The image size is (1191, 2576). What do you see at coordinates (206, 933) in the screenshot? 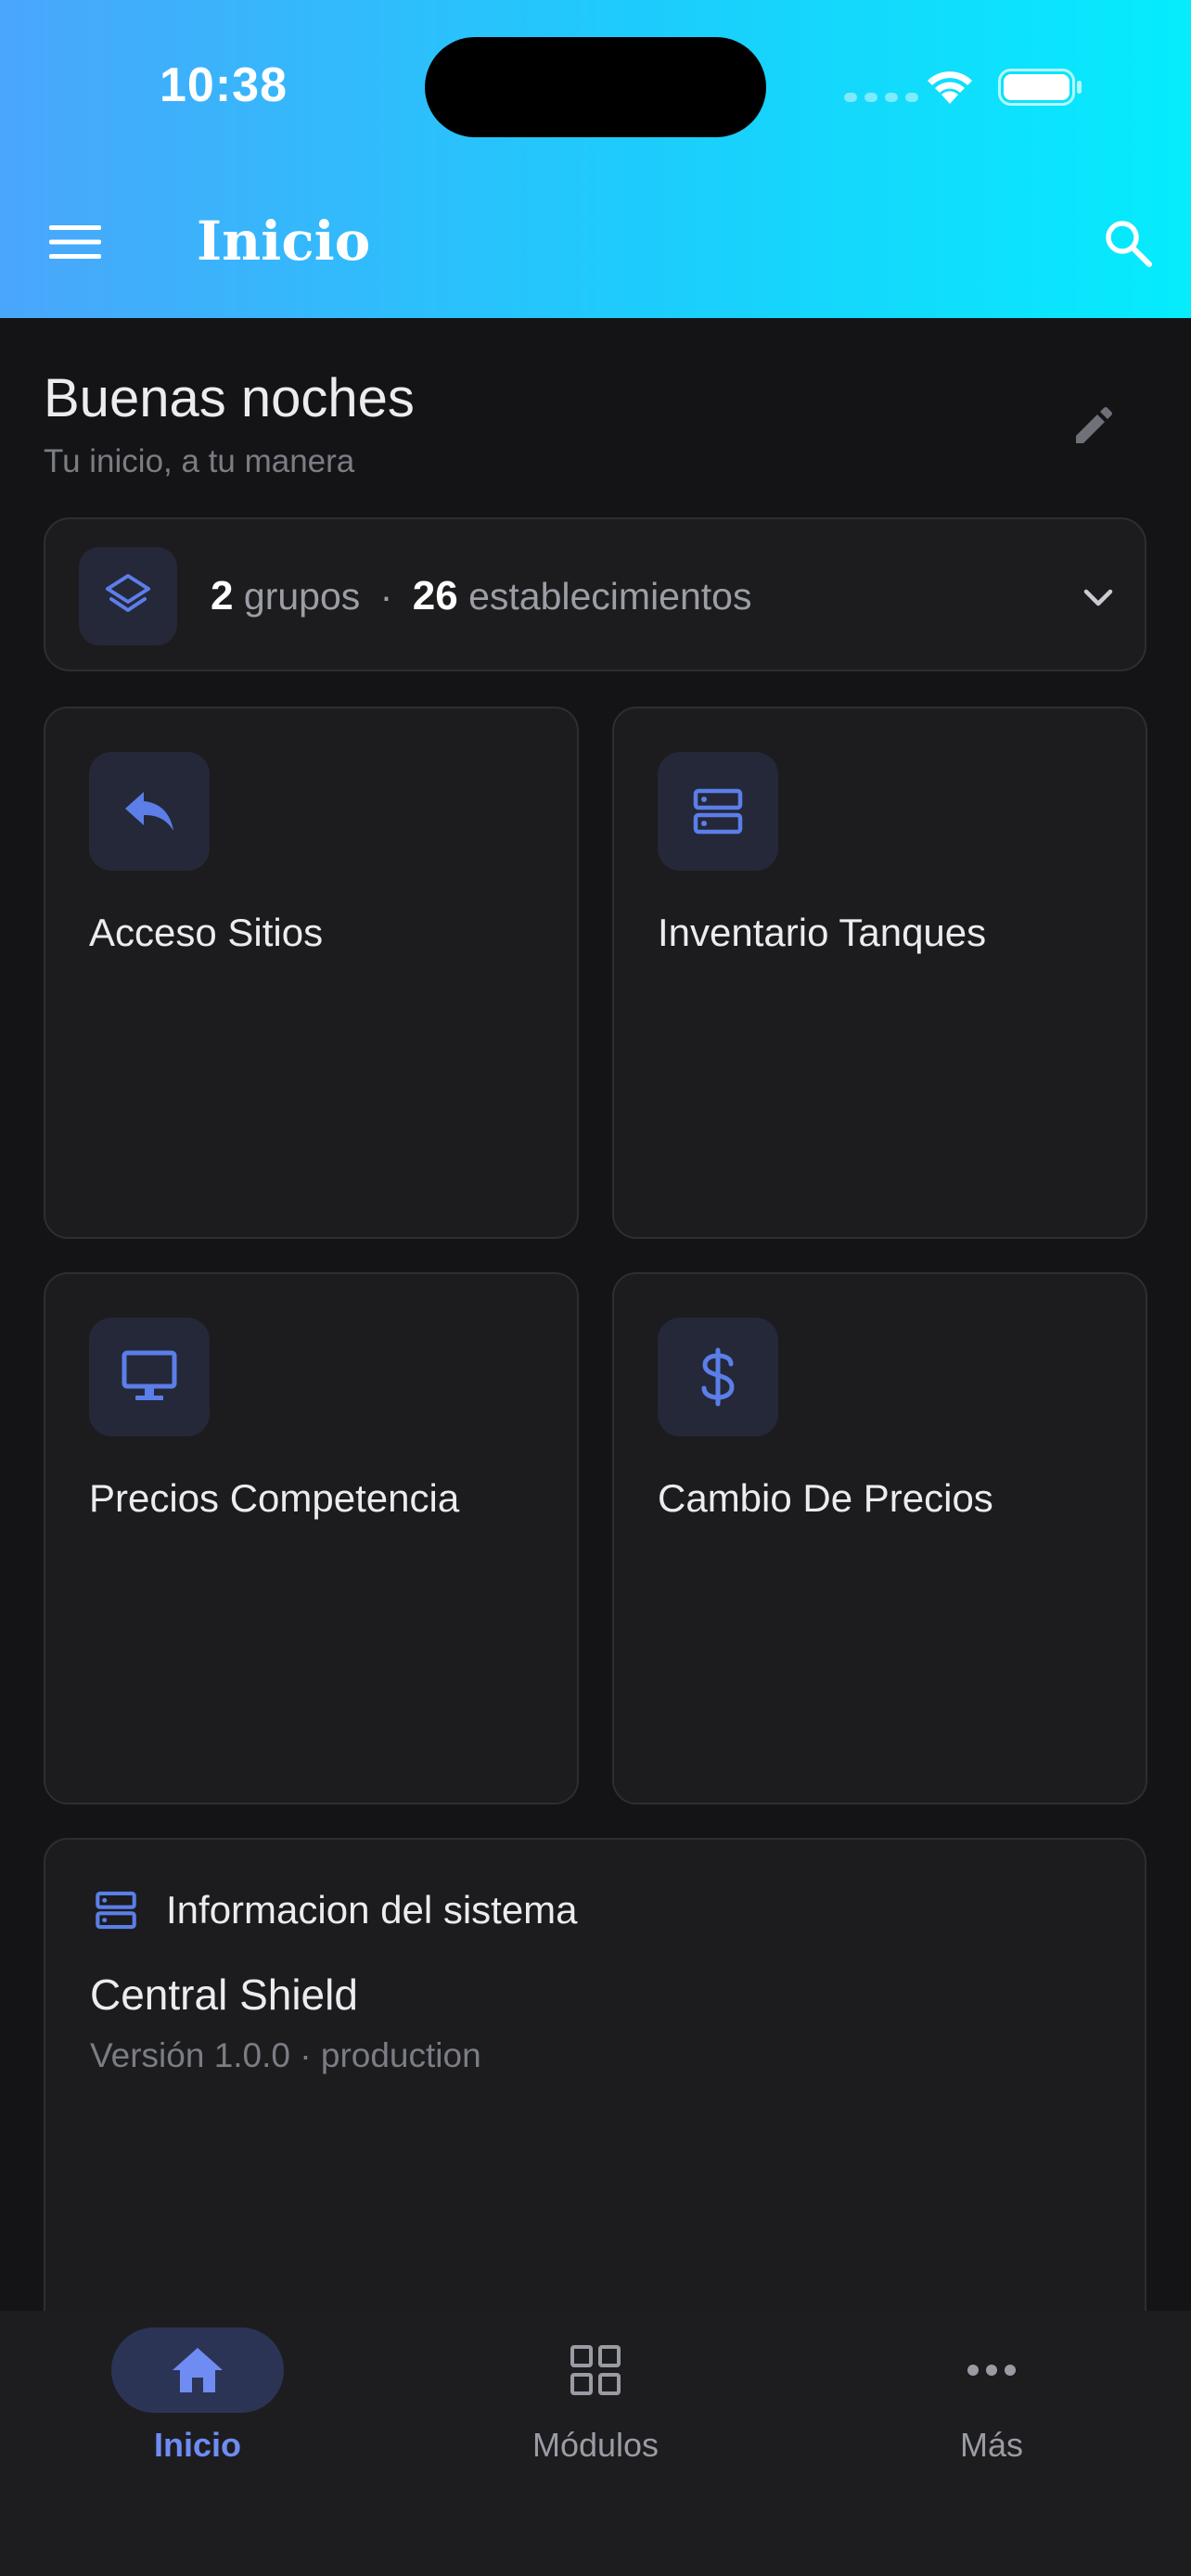
I see `tile-label: Acceso Sitios` at bounding box center [206, 933].